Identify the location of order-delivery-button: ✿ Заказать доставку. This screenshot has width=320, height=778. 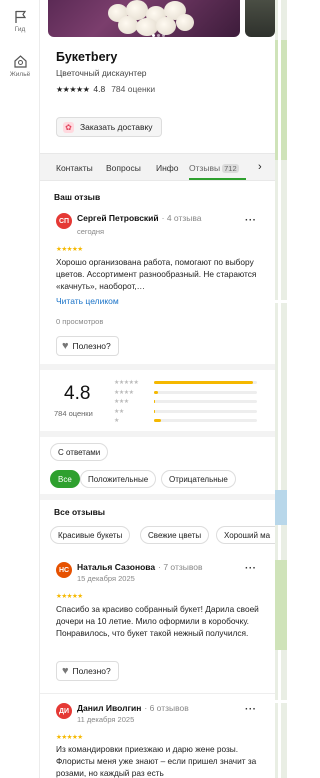
(109, 127).